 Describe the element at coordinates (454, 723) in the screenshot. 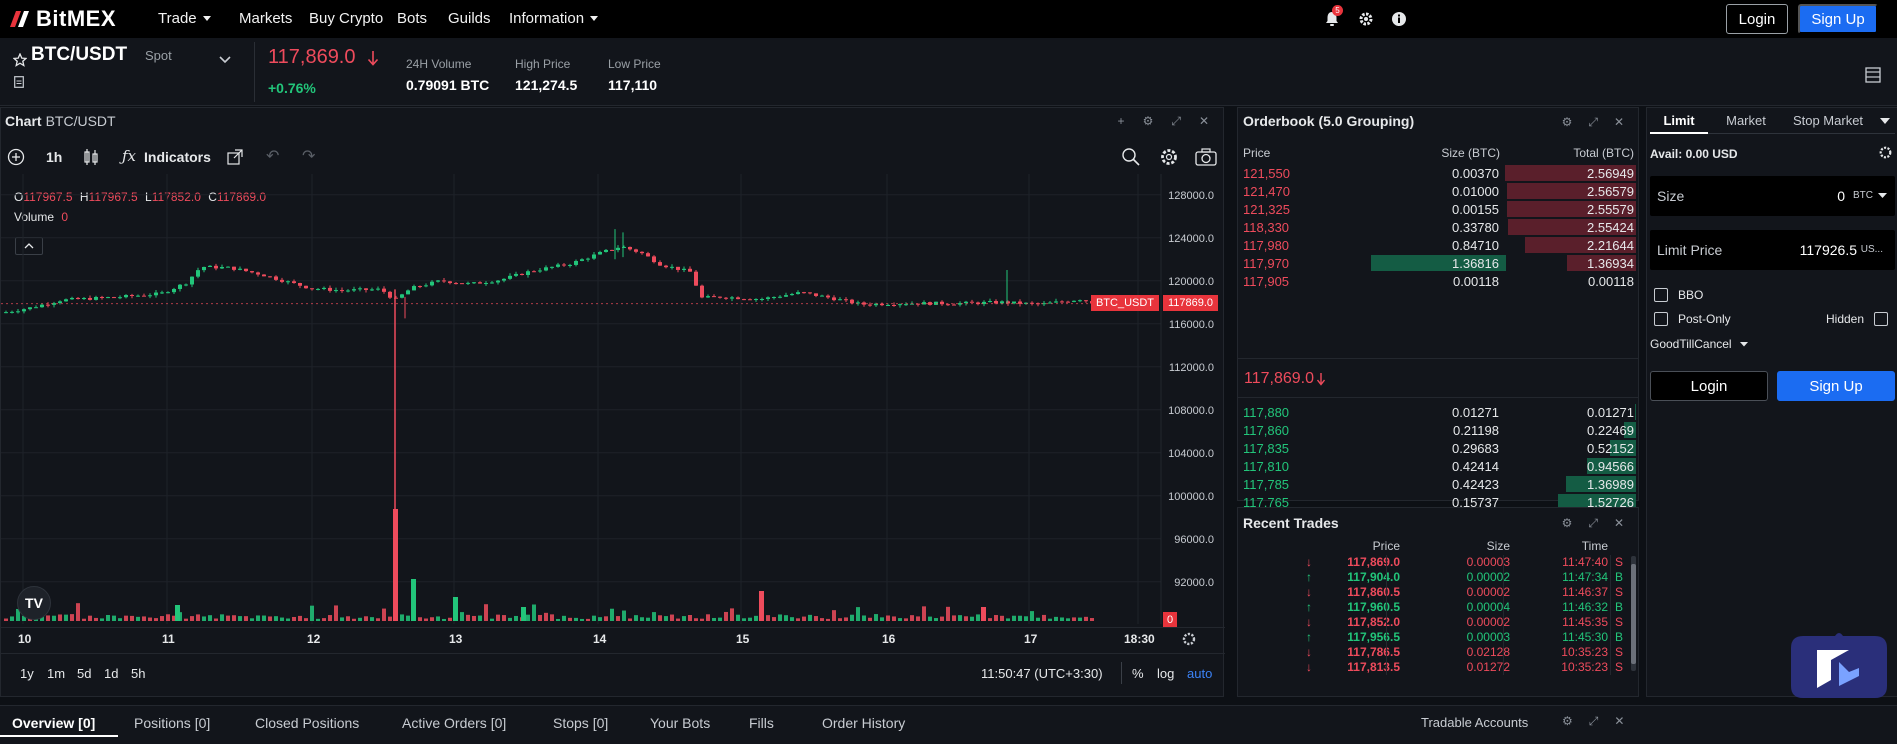

I see `tab-active-orders: Active Orders [0]` at that location.